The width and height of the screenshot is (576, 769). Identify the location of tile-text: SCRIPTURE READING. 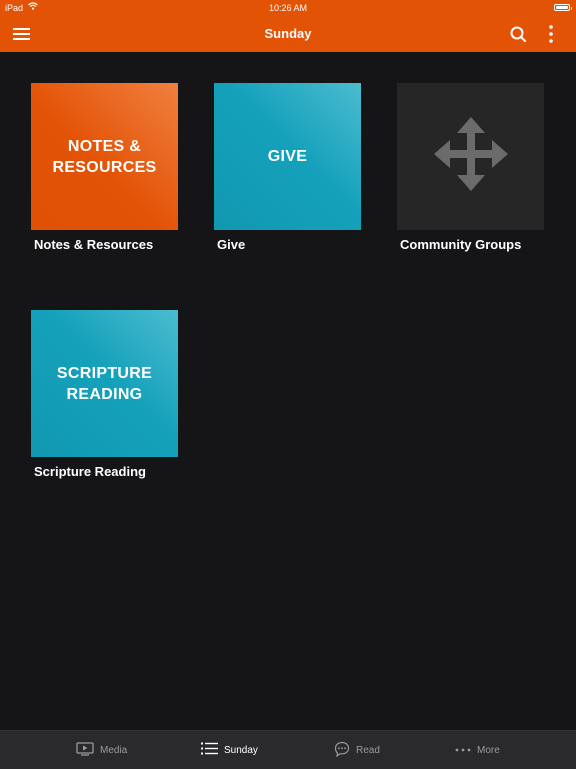
(104, 383).